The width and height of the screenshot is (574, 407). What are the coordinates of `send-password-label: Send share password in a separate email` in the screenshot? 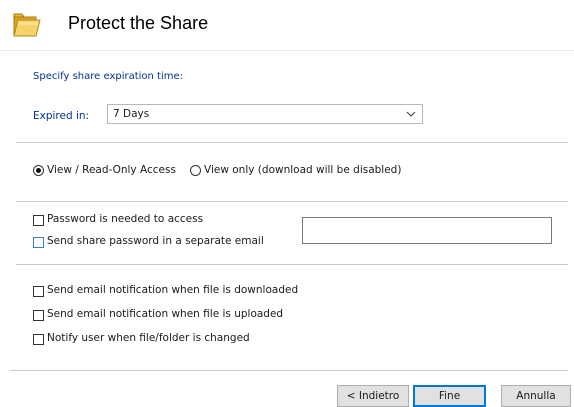 It's located at (155, 241).